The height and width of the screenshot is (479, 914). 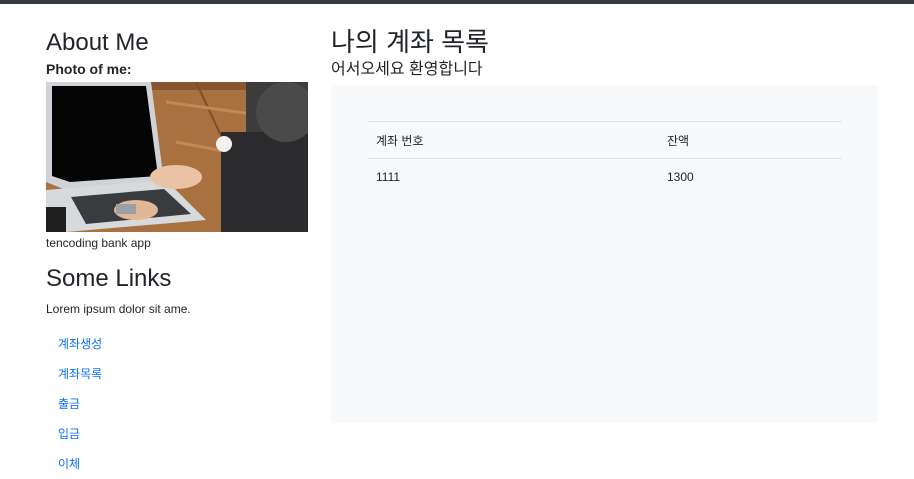 What do you see at coordinates (457, 2) in the screenshot?
I see `top-navbar` at bounding box center [457, 2].